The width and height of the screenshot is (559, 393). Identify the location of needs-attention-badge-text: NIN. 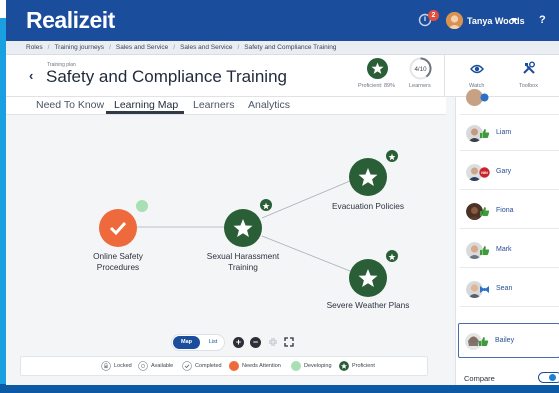
(484, 173).